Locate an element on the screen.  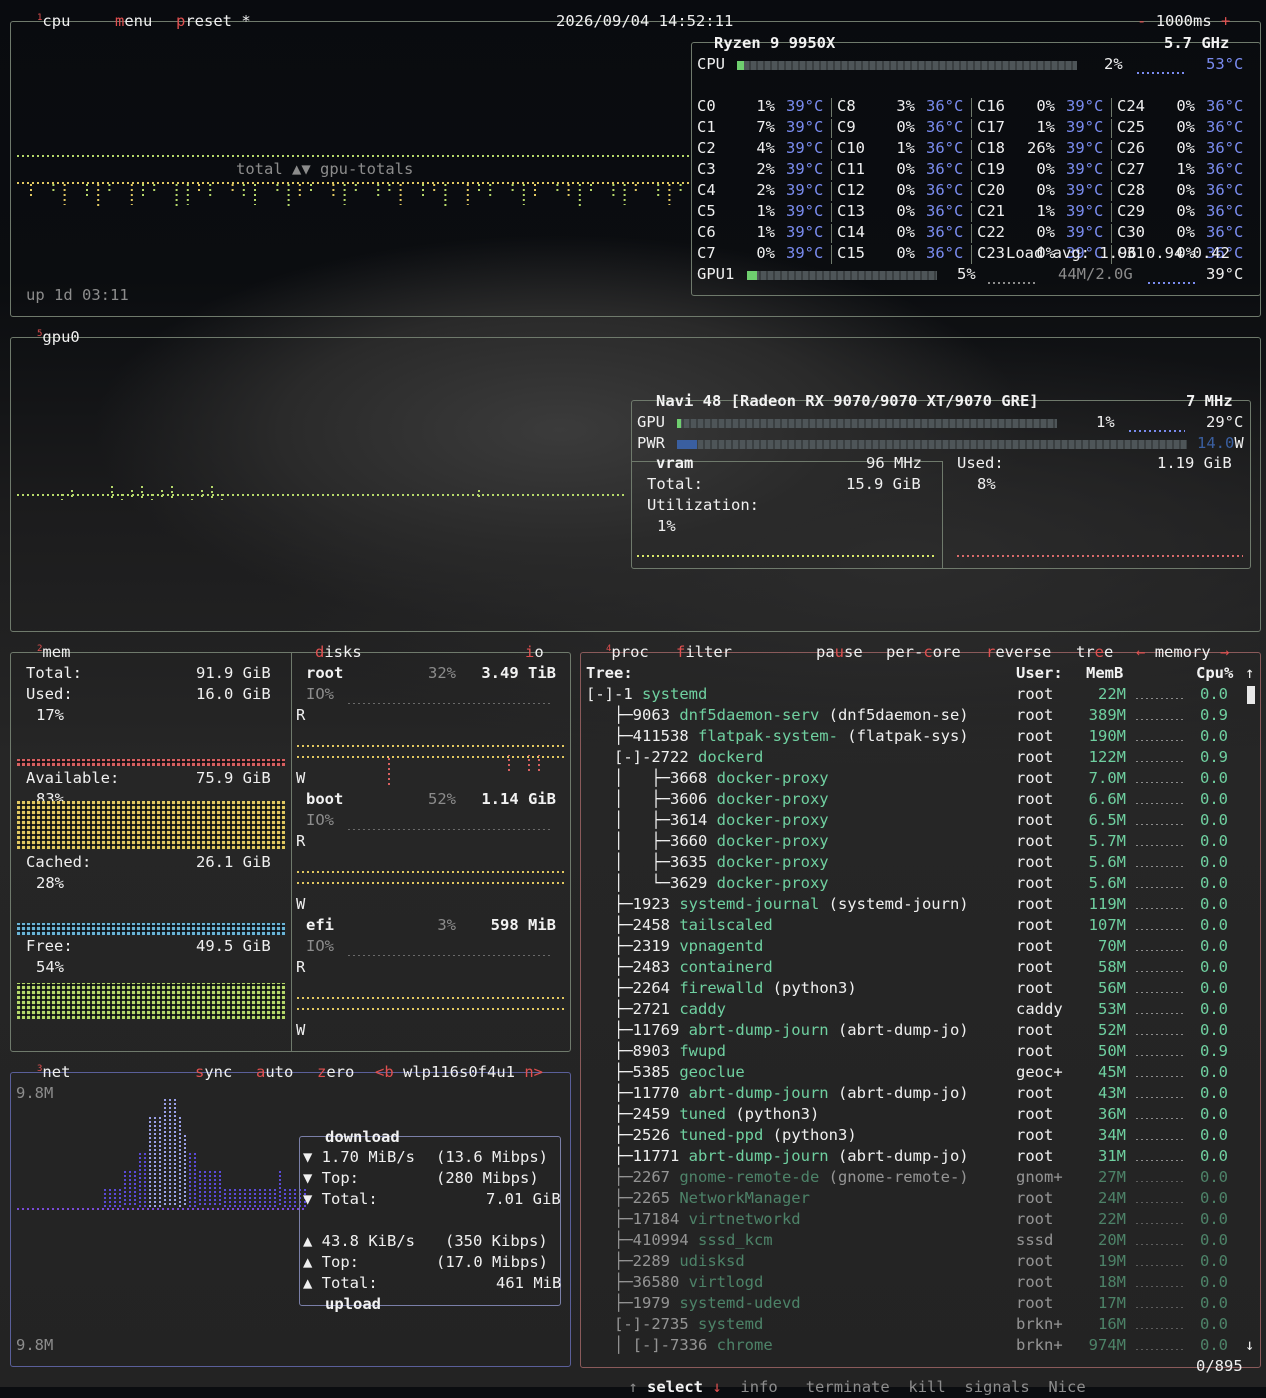
process-mem: 36M is located at coordinates (1112, 1114).